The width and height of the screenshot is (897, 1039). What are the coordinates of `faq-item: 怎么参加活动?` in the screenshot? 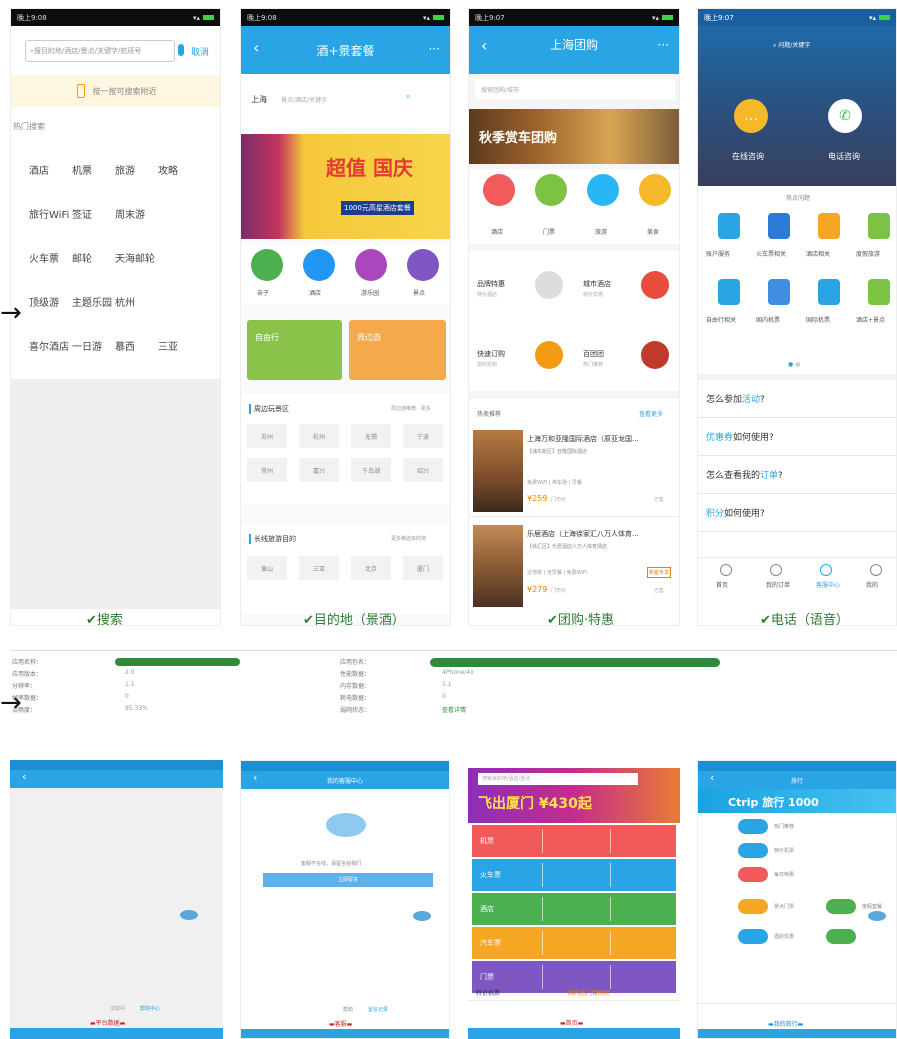 It's located at (797, 399).